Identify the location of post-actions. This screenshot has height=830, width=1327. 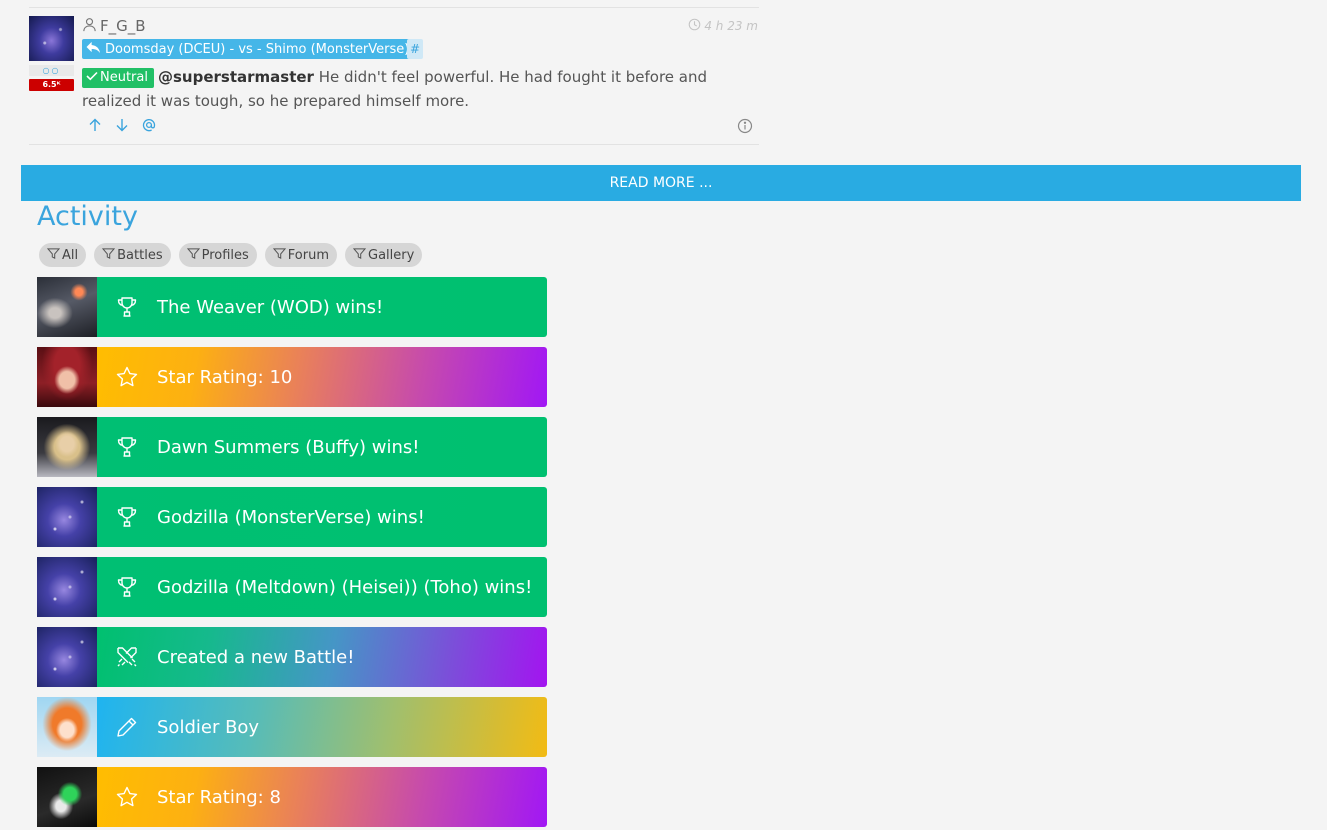
(122, 126).